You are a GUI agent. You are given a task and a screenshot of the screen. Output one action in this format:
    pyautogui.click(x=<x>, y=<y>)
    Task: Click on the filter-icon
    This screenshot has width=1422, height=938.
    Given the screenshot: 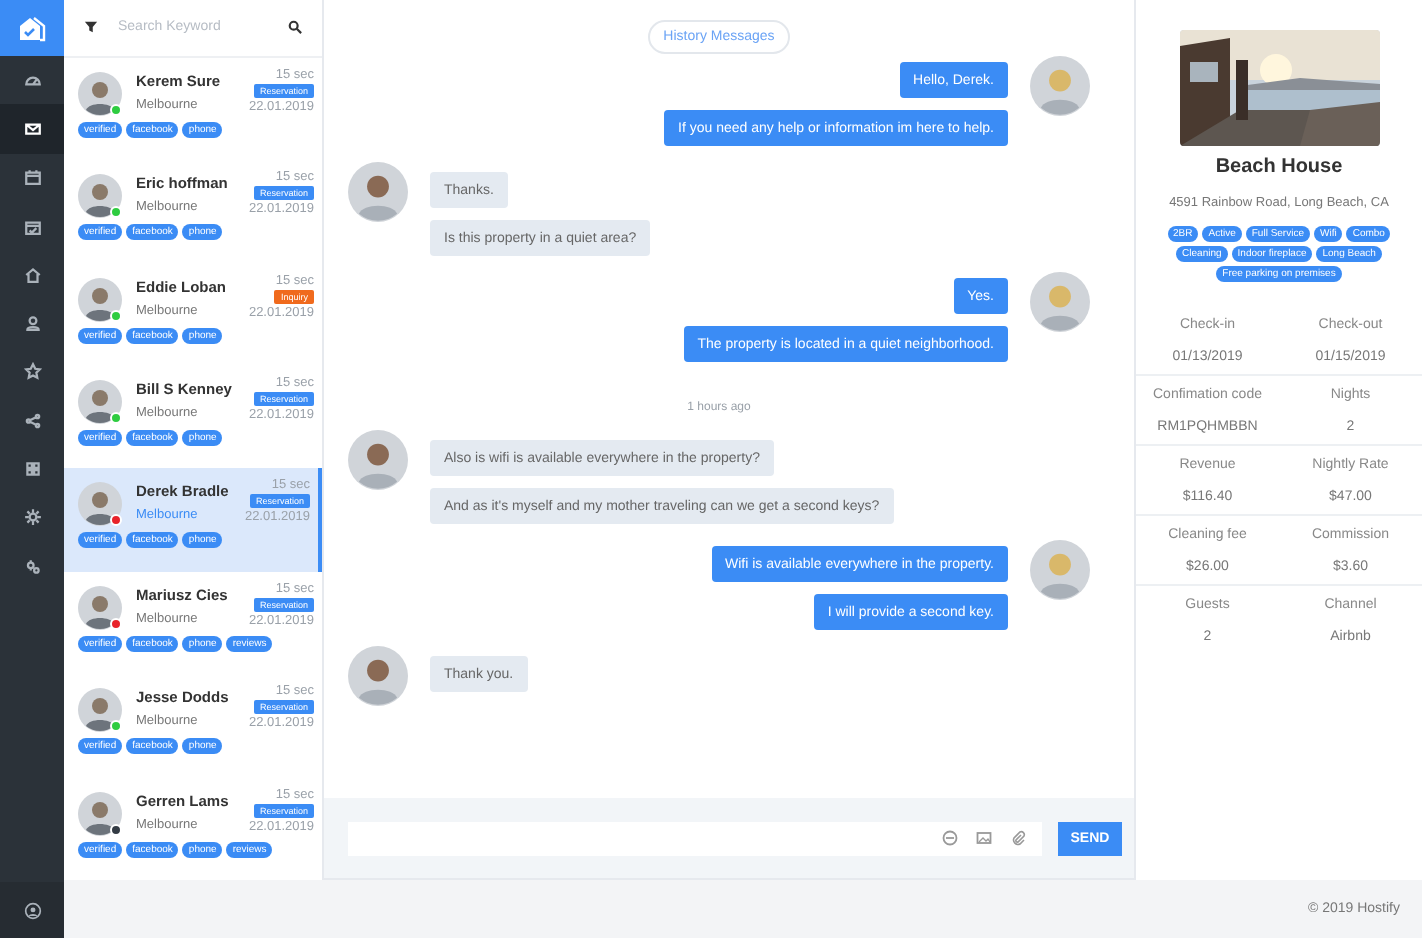 What is the action you would take?
    pyautogui.click(x=91, y=27)
    